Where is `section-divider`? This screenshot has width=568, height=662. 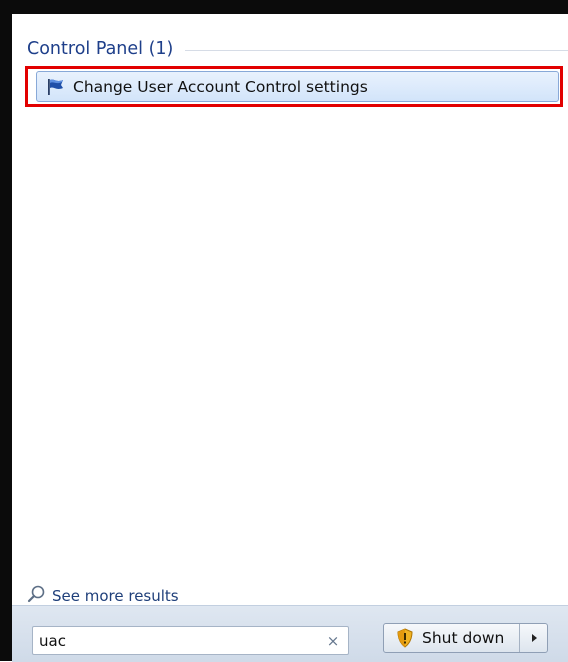 section-divider is located at coordinates (376, 50).